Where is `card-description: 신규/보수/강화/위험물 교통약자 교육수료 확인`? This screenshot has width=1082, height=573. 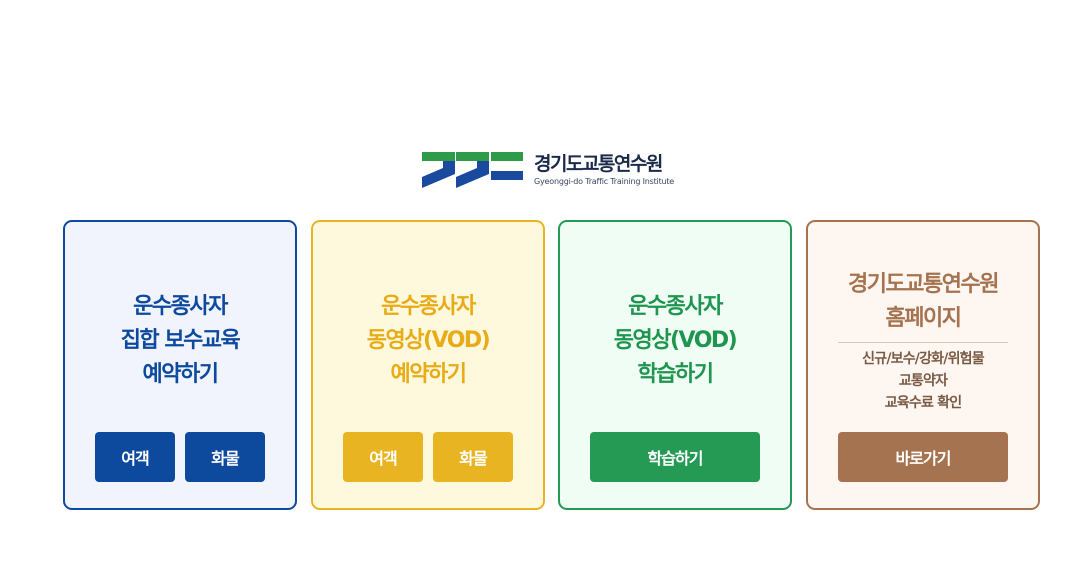
card-description: 신규/보수/강화/위험물 교통약자 교육수료 확인 is located at coordinates (923, 381).